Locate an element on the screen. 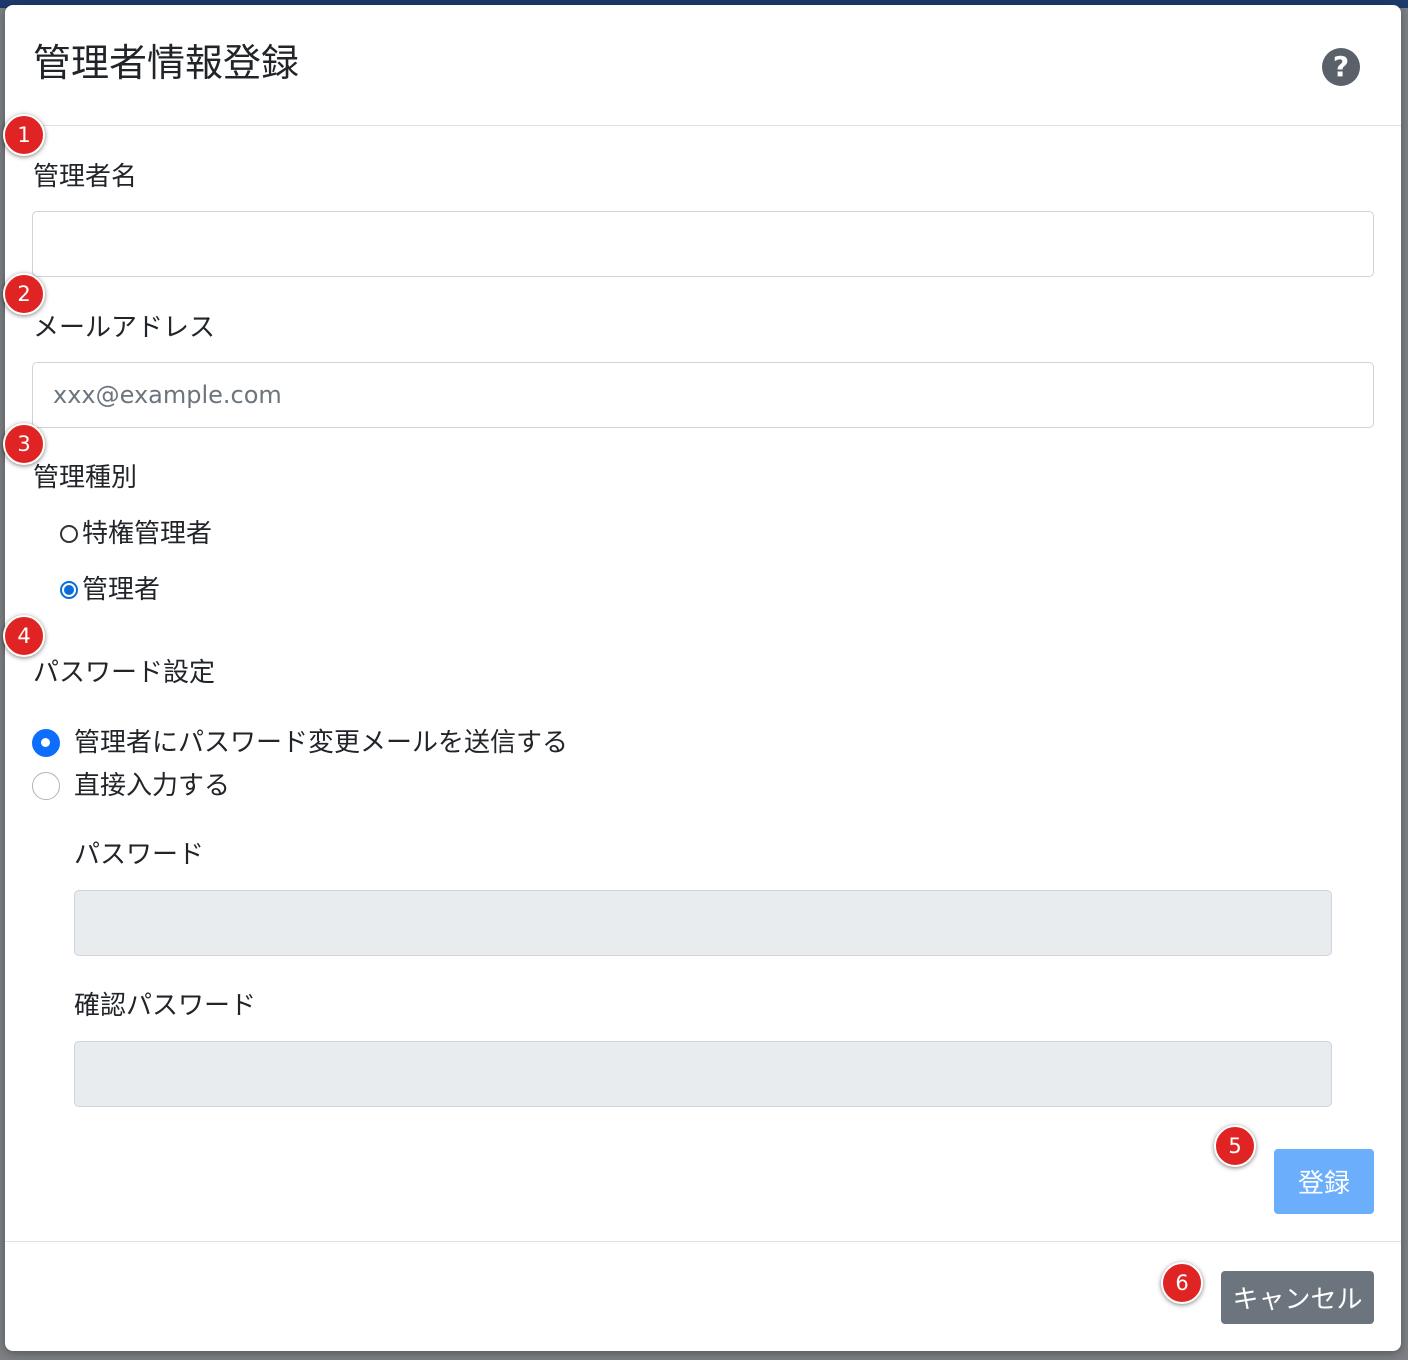  admin-type-label: 管理種別 is located at coordinates (85, 478).